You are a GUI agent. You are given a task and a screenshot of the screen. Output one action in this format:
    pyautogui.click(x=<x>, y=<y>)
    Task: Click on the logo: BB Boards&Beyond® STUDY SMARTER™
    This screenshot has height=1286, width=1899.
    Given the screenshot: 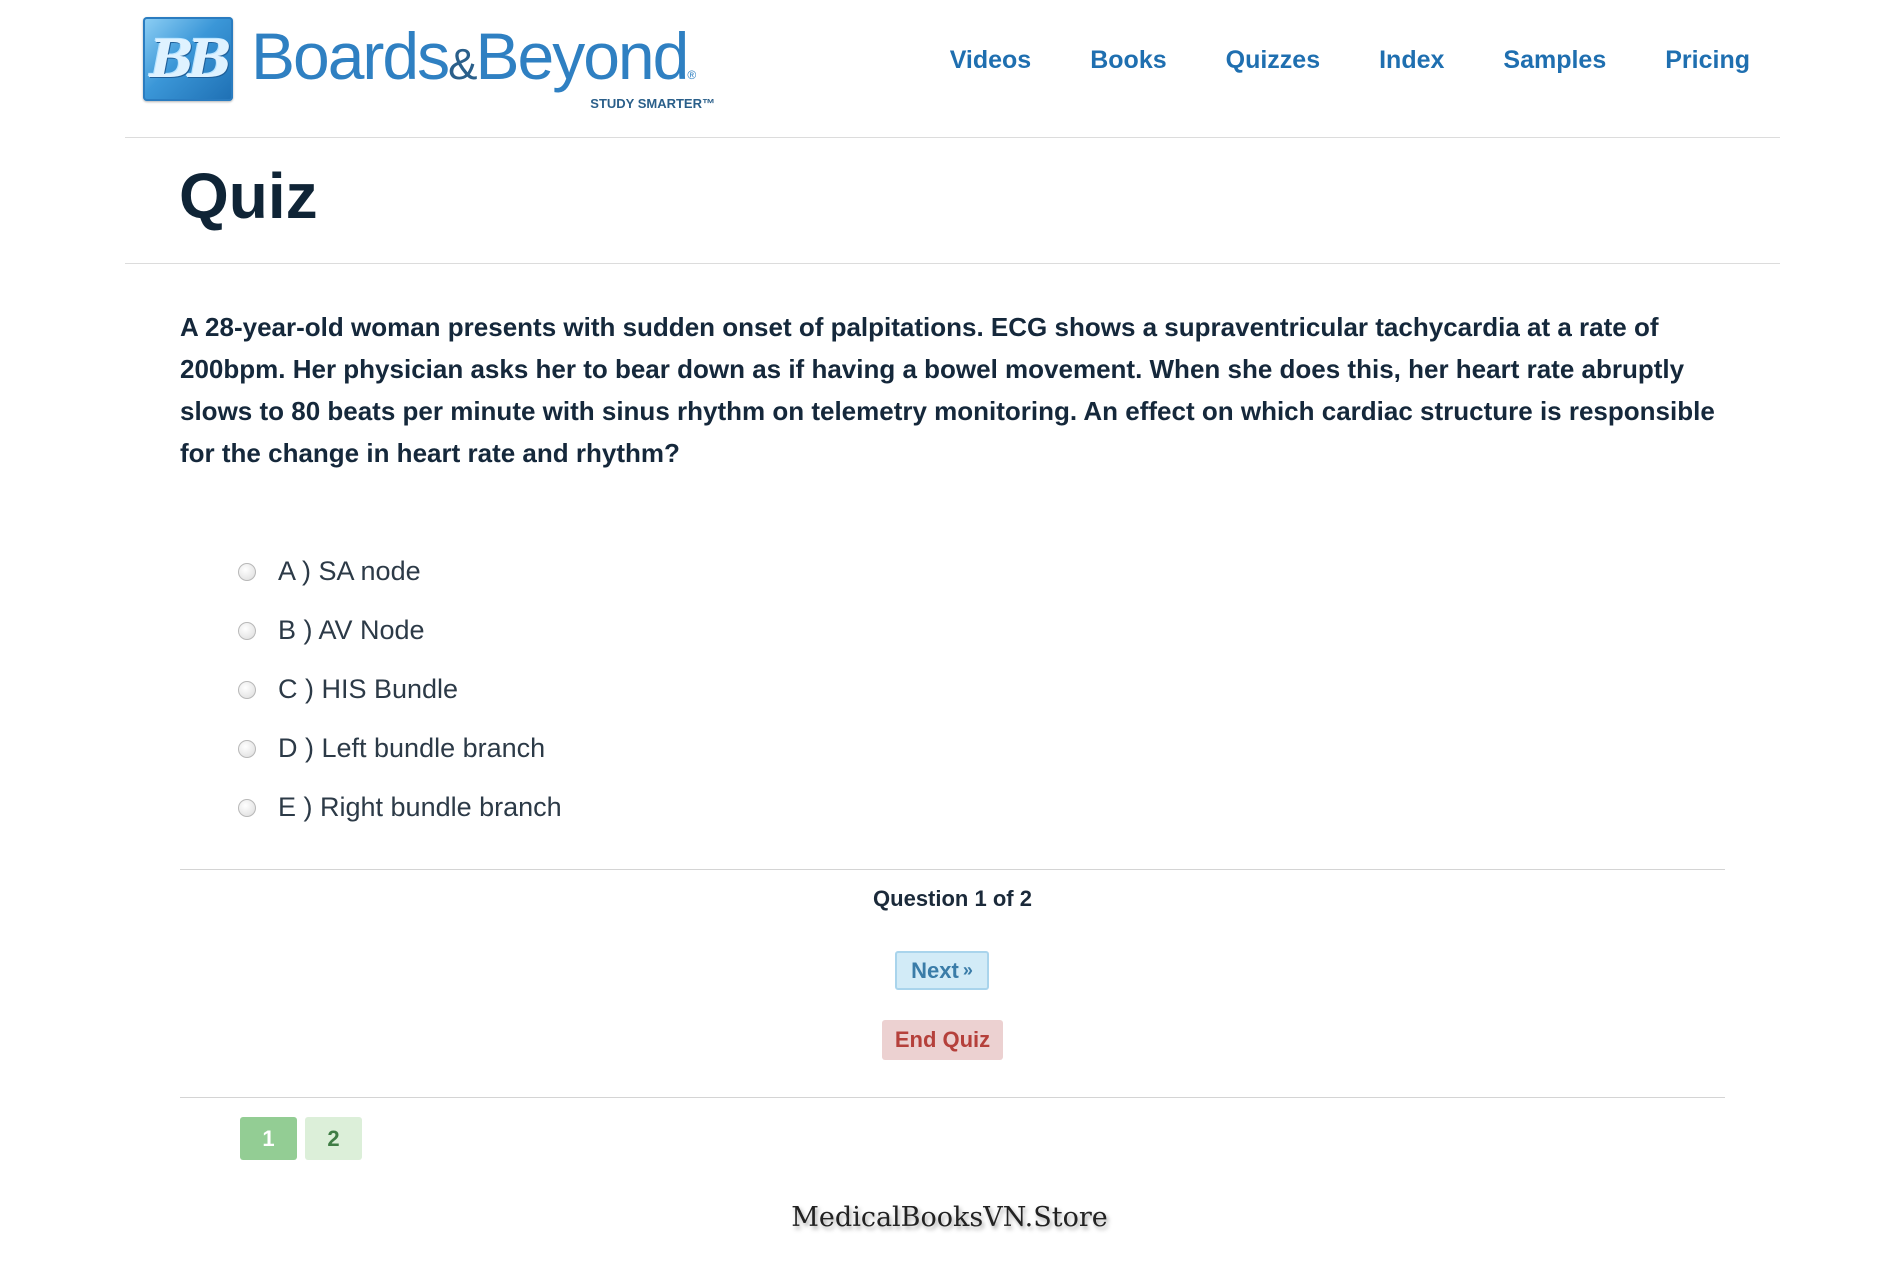 What is the action you would take?
    pyautogui.click(x=432, y=62)
    